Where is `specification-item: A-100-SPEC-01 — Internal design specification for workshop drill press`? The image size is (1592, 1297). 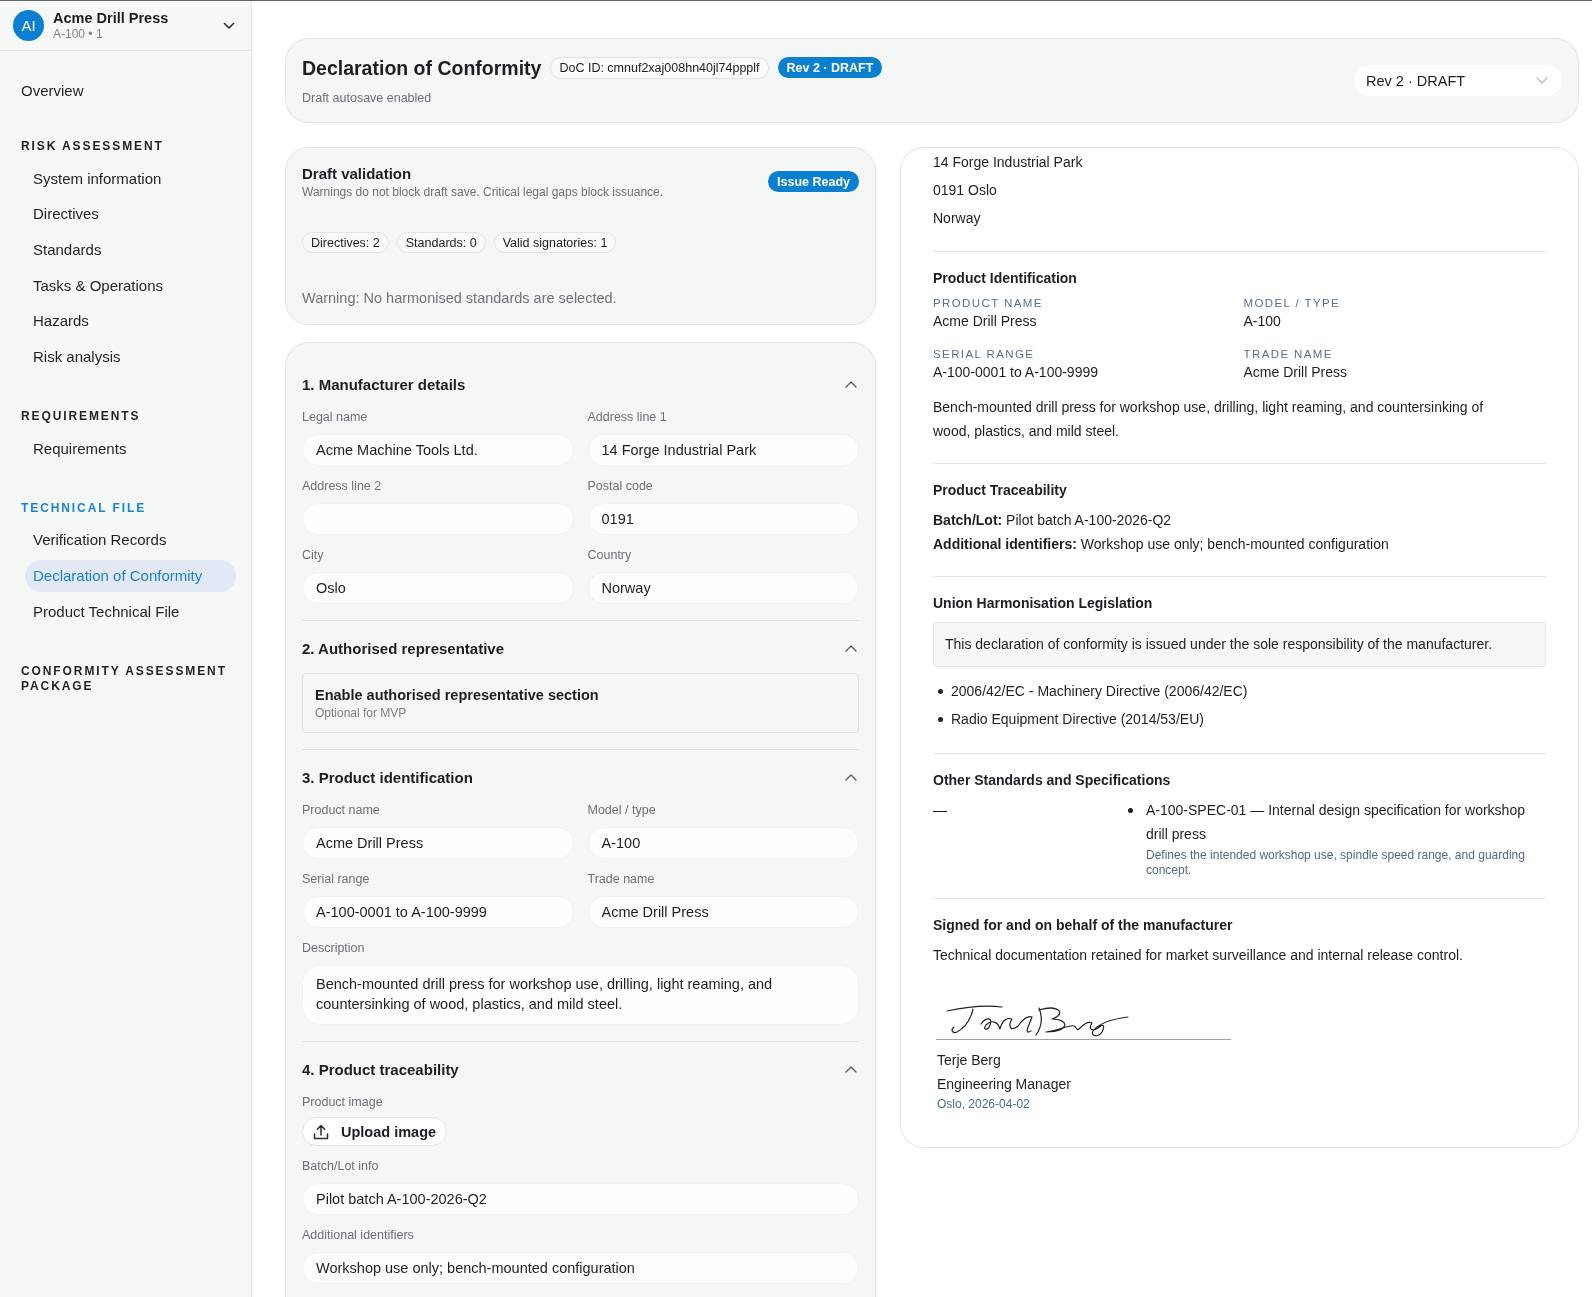 specification-item: A-100-SPEC-01 — Internal design specification for workshop drill press is located at coordinates (1336, 822).